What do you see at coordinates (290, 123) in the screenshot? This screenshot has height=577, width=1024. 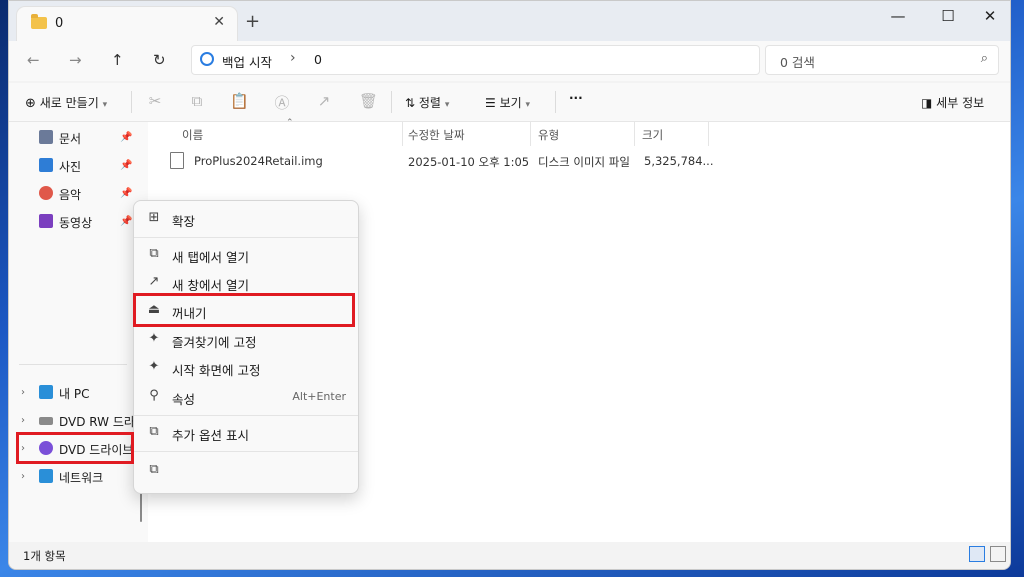 I see `sort-up-icon: ⌃` at bounding box center [290, 123].